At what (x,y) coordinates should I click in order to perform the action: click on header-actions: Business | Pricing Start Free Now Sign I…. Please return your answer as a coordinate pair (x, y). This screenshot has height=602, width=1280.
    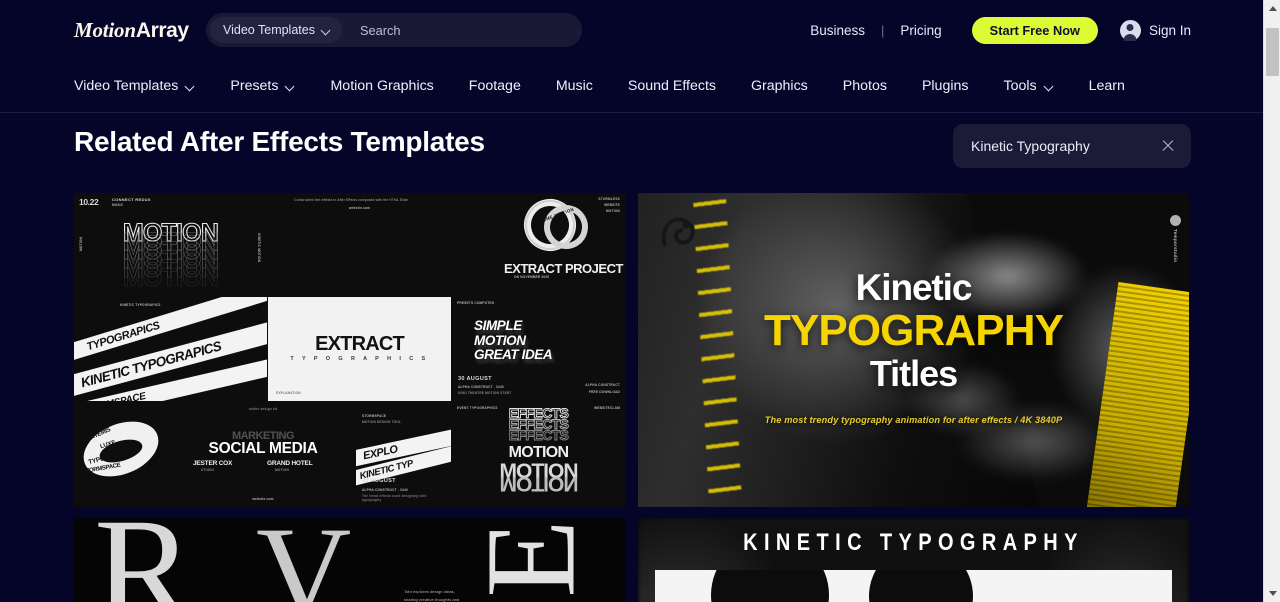
    Looking at the image, I should click on (993, 30).